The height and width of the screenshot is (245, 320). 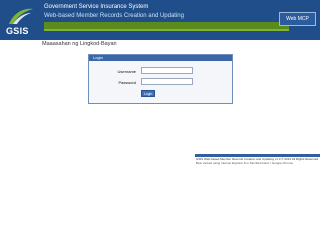 I want to click on password-label: Password, so click(x=127, y=82).